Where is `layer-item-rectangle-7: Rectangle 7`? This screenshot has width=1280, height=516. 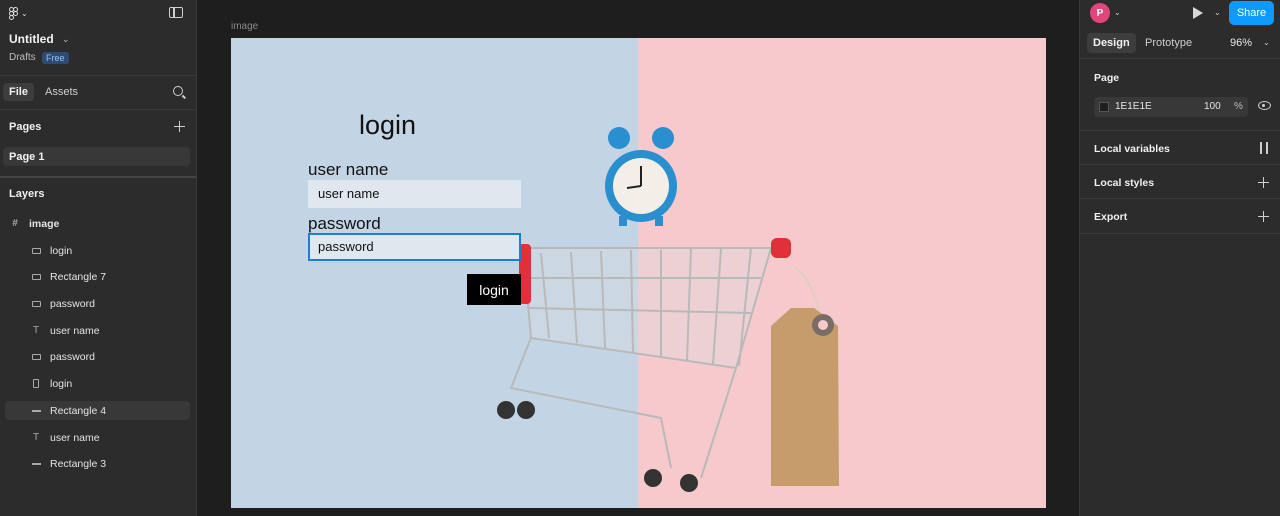 layer-item-rectangle-7: Rectangle 7 is located at coordinates (97, 276).